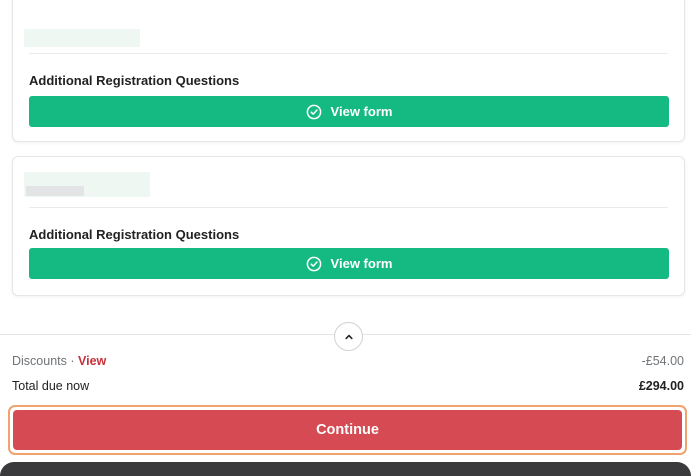 This screenshot has width=691, height=476. Describe the element at coordinates (345, 469) in the screenshot. I see `device-bottom-bar` at that location.